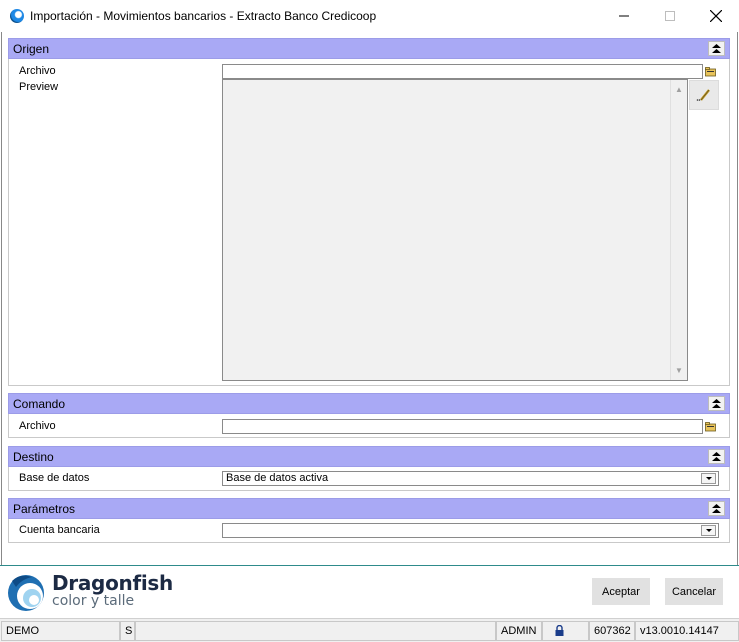  I want to click on pencil-icon, so click(703, 95).